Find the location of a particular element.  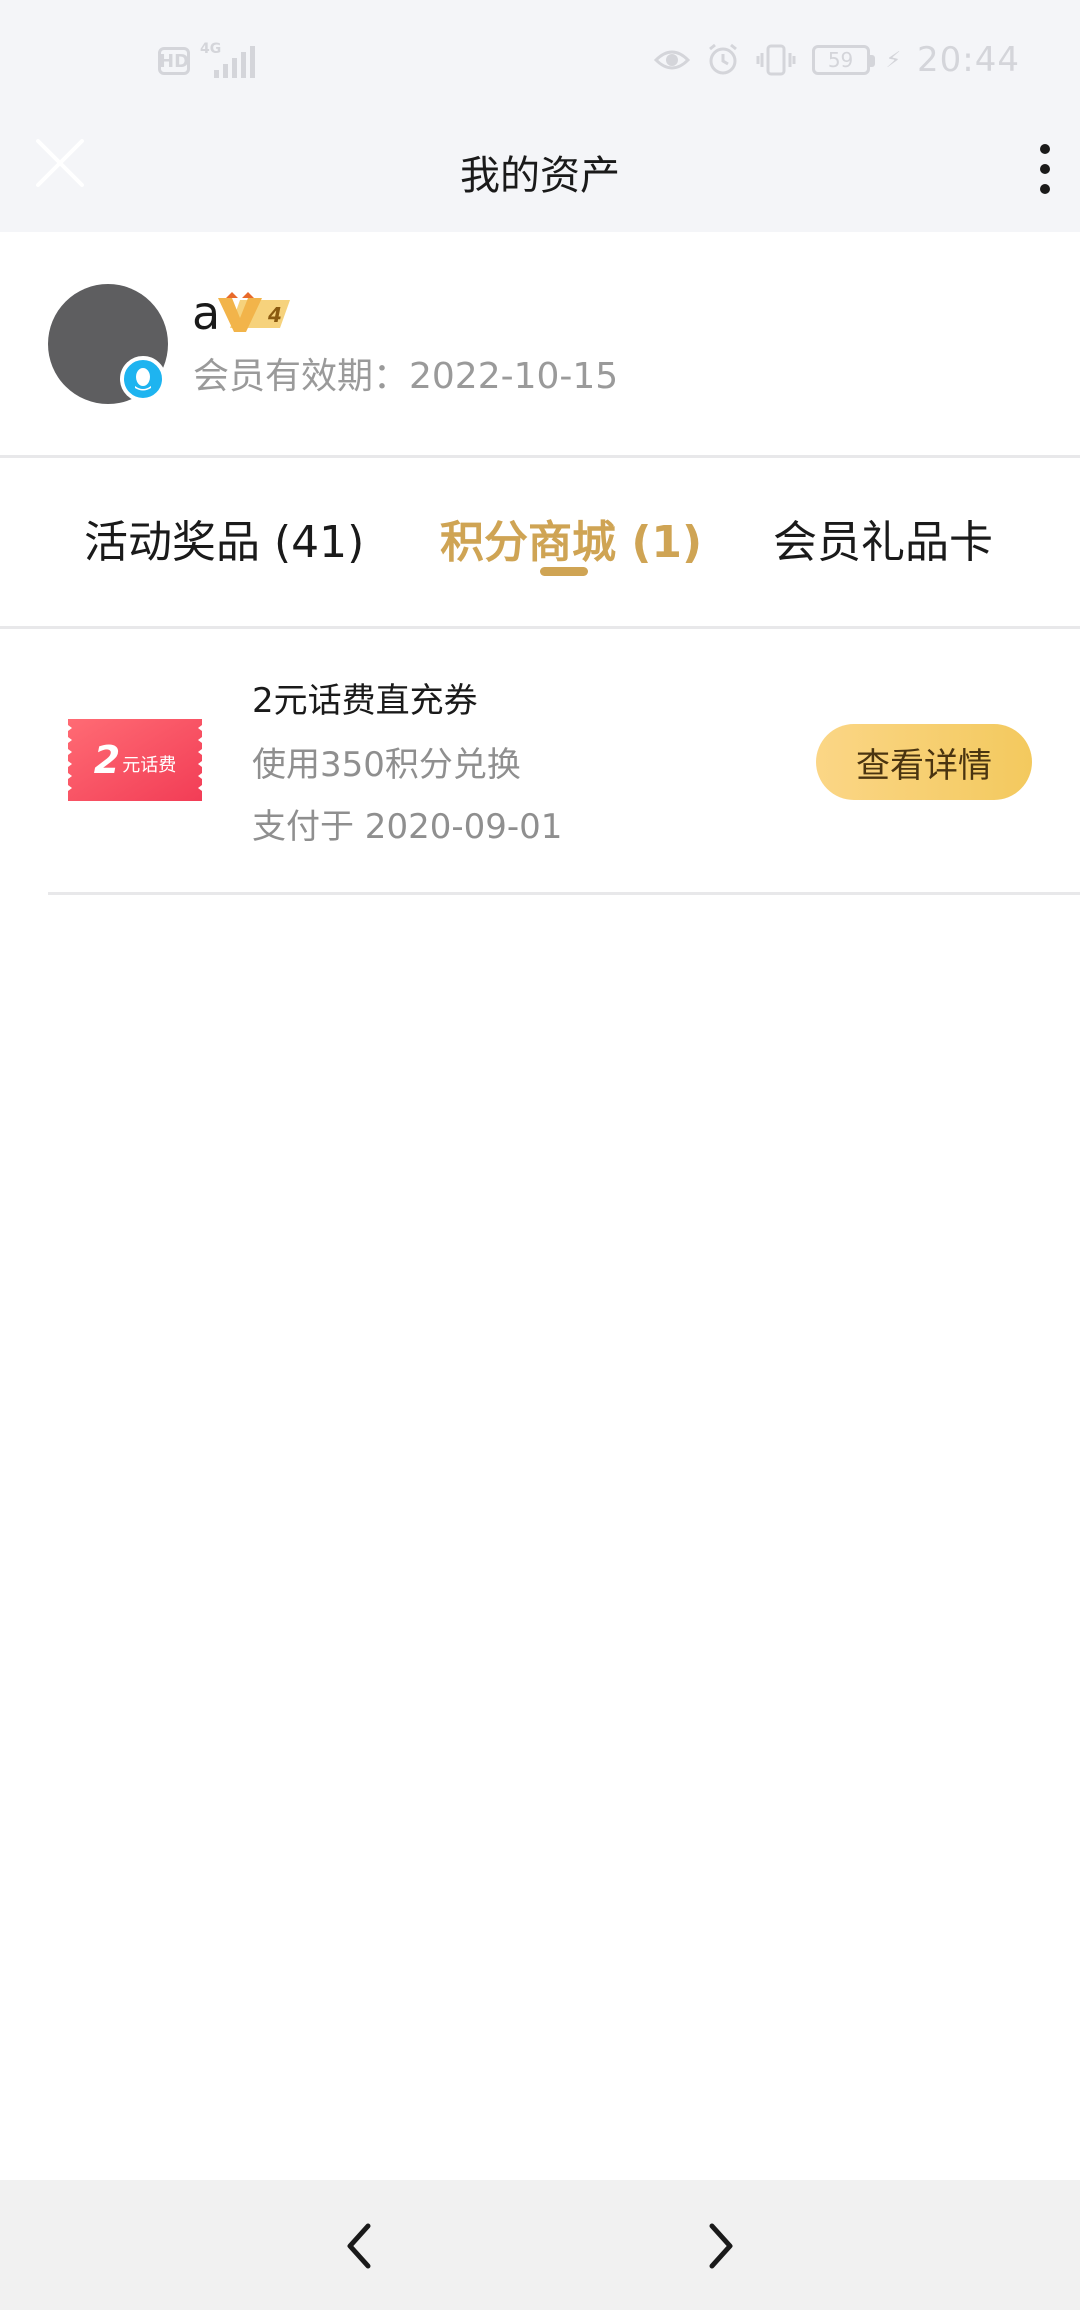

battery-level: 59 is located at coordinates (840, 60).